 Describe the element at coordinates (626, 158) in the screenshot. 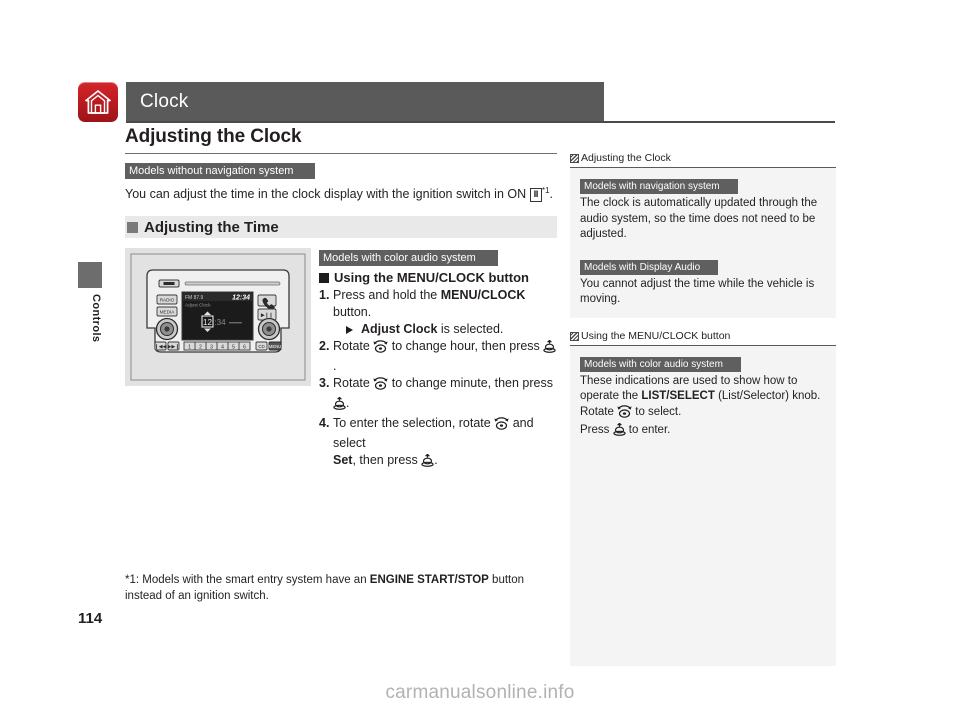

I see `sidebar-heading-label: Adjusting the Clock` at that location.